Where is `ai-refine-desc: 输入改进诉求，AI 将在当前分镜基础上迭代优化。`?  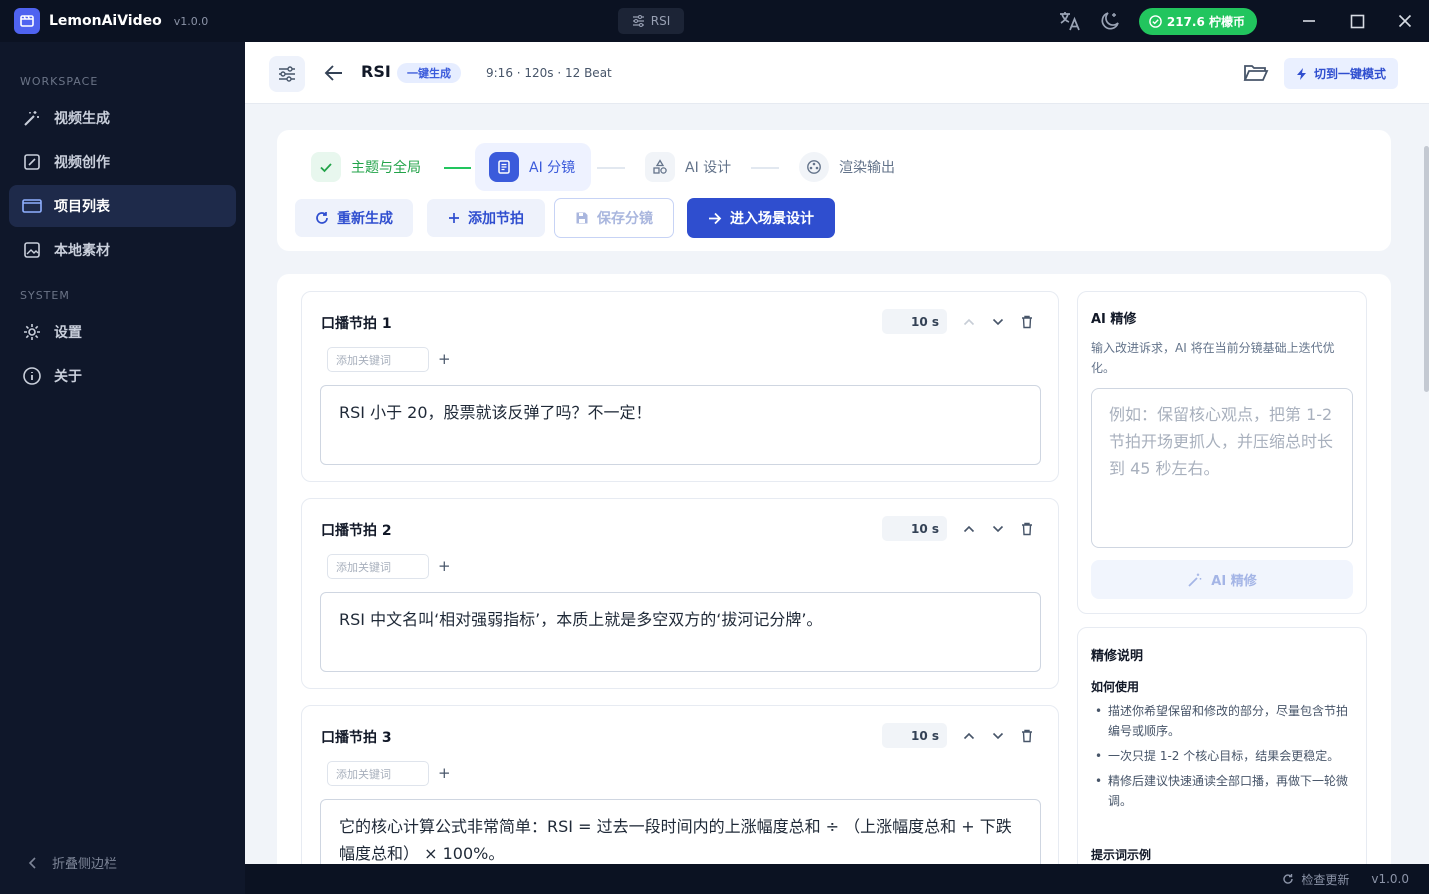 ai-refine-desc: 输入改进诉求，AI 将在当前分镜基础上迭代优化。 is located at coordinates (1213, 358).